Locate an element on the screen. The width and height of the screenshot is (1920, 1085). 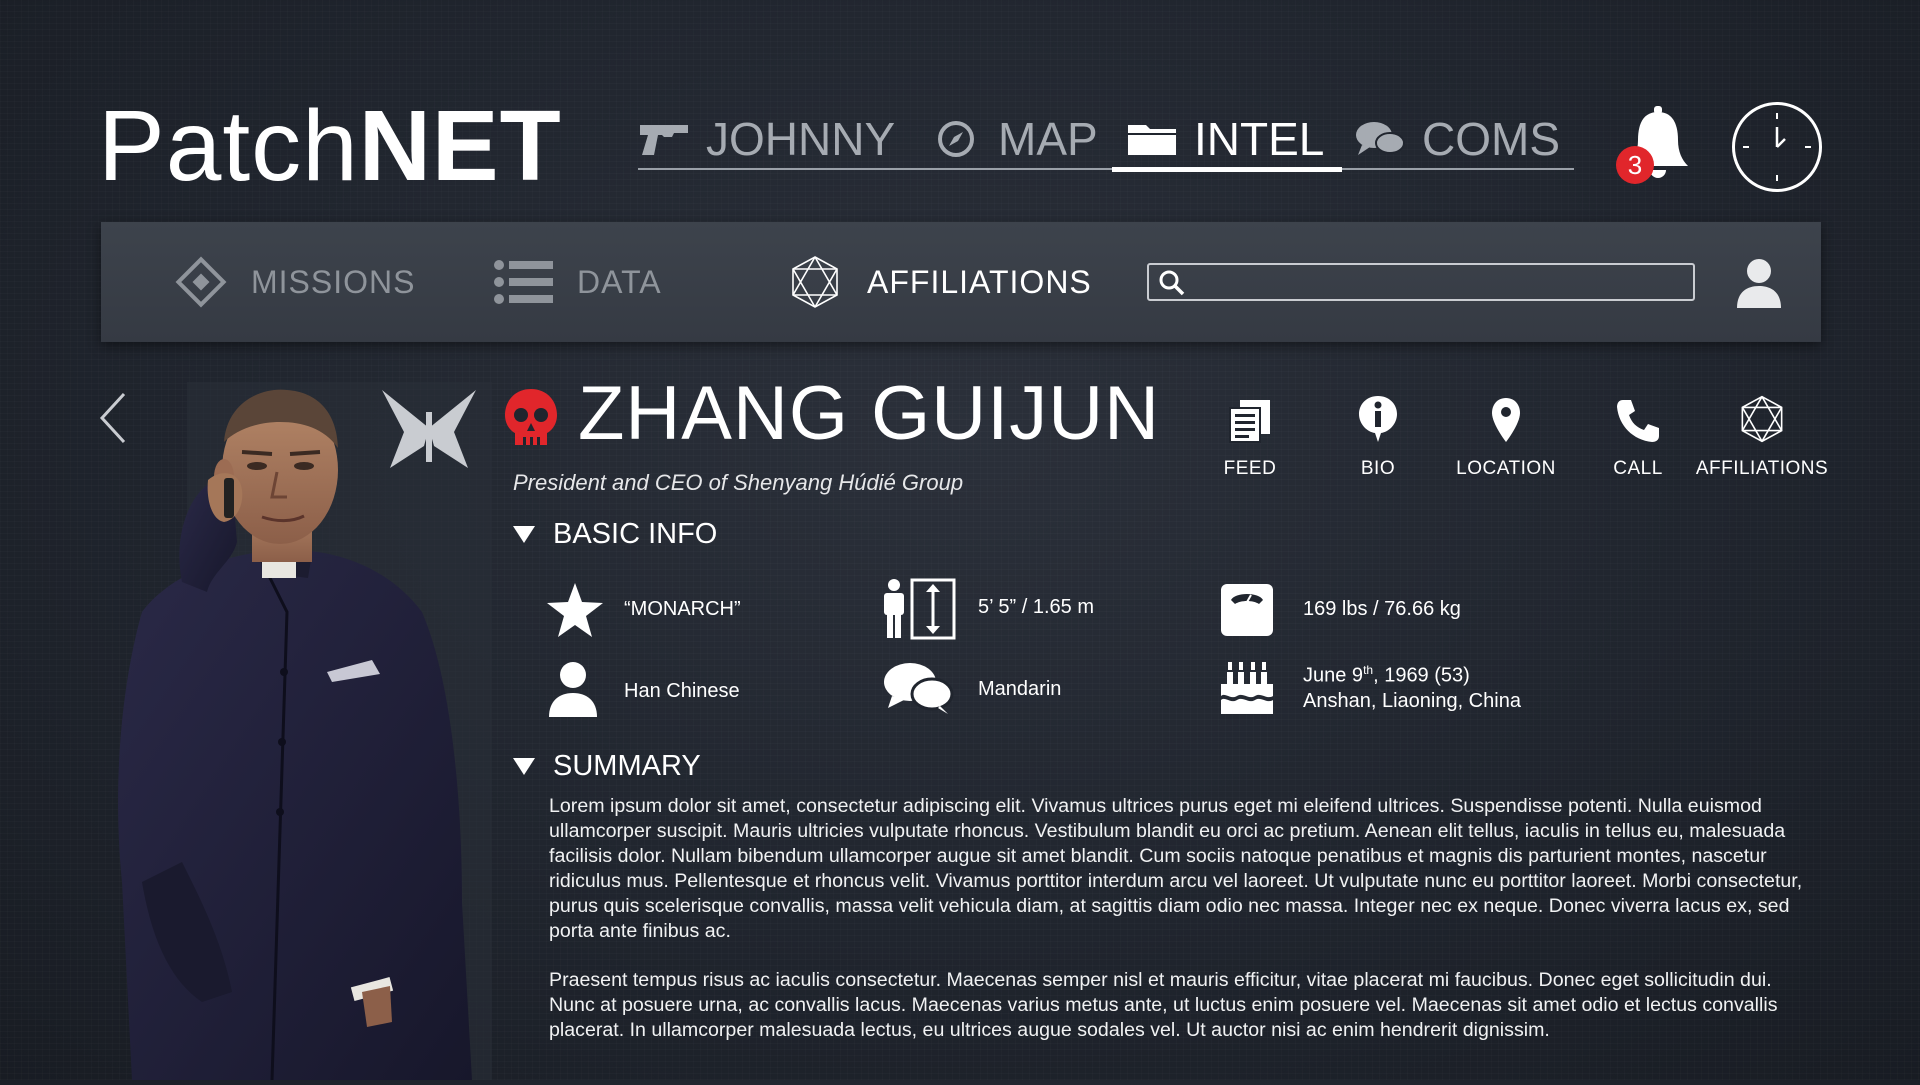
user-profile-button is located at coordinates (1759, 283).